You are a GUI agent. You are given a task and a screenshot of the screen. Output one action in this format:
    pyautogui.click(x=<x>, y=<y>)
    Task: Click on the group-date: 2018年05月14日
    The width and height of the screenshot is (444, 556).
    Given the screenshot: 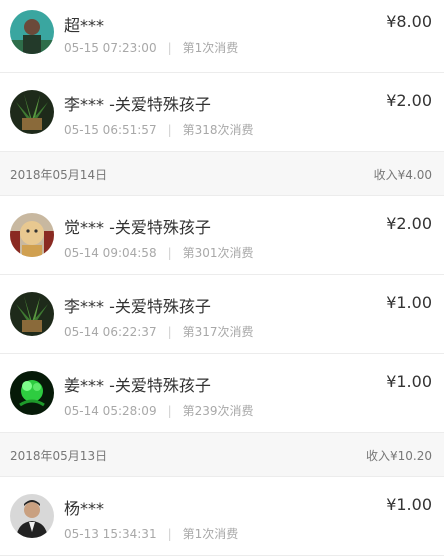 What is the action you would take?
    pyautogui.click(x=59, y=175)
    